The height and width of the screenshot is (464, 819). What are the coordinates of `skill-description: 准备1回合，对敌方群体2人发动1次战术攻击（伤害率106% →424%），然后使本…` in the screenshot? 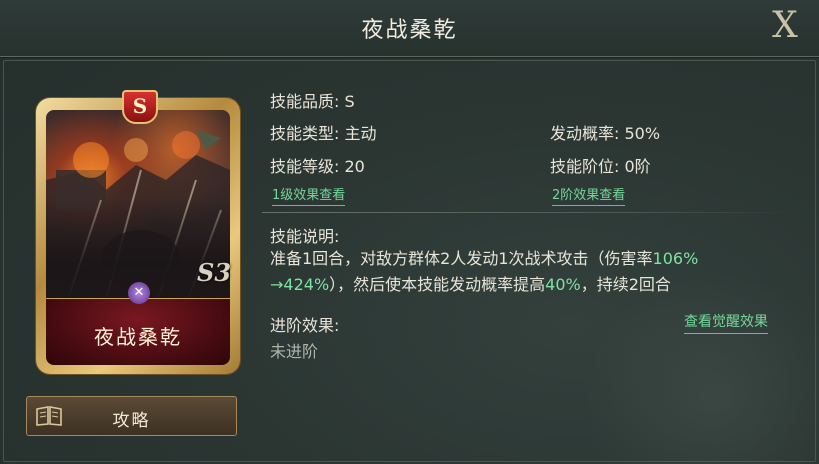 It's located at (530, 272).